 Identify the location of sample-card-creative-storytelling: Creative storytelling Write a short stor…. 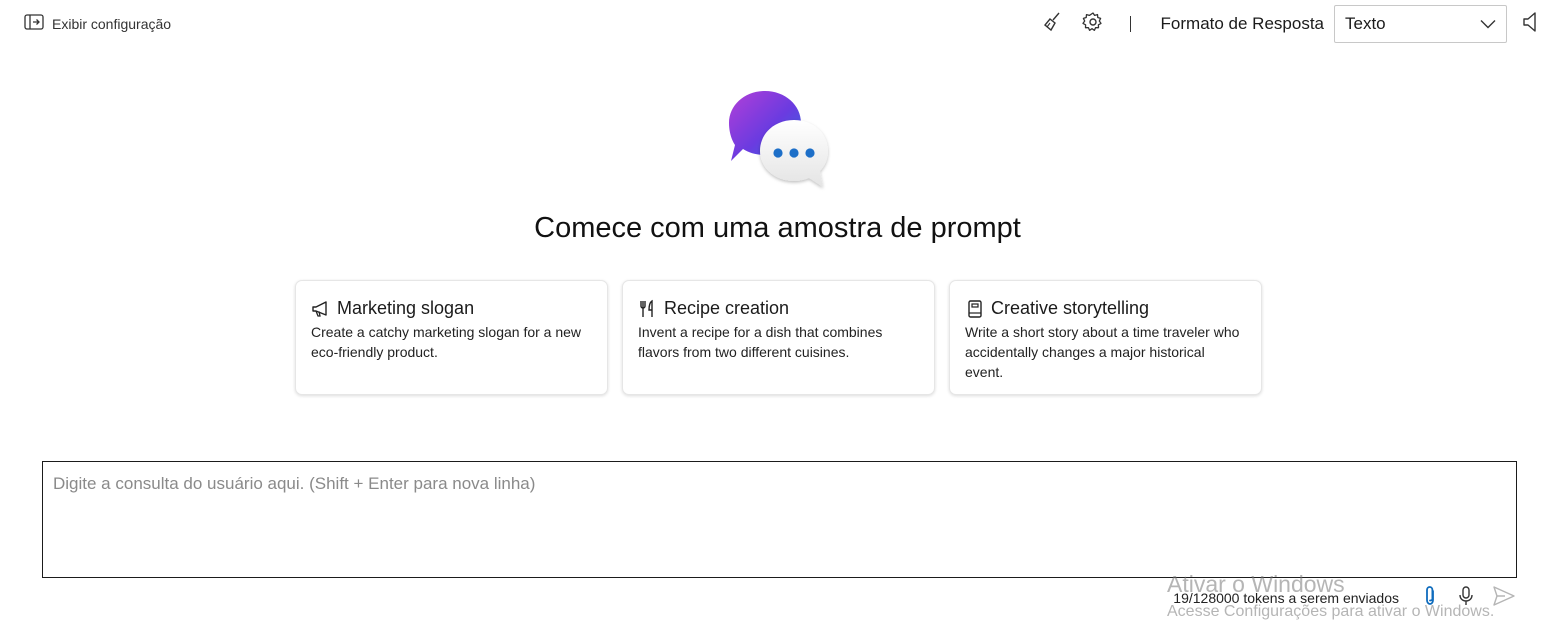
(1105, 337).